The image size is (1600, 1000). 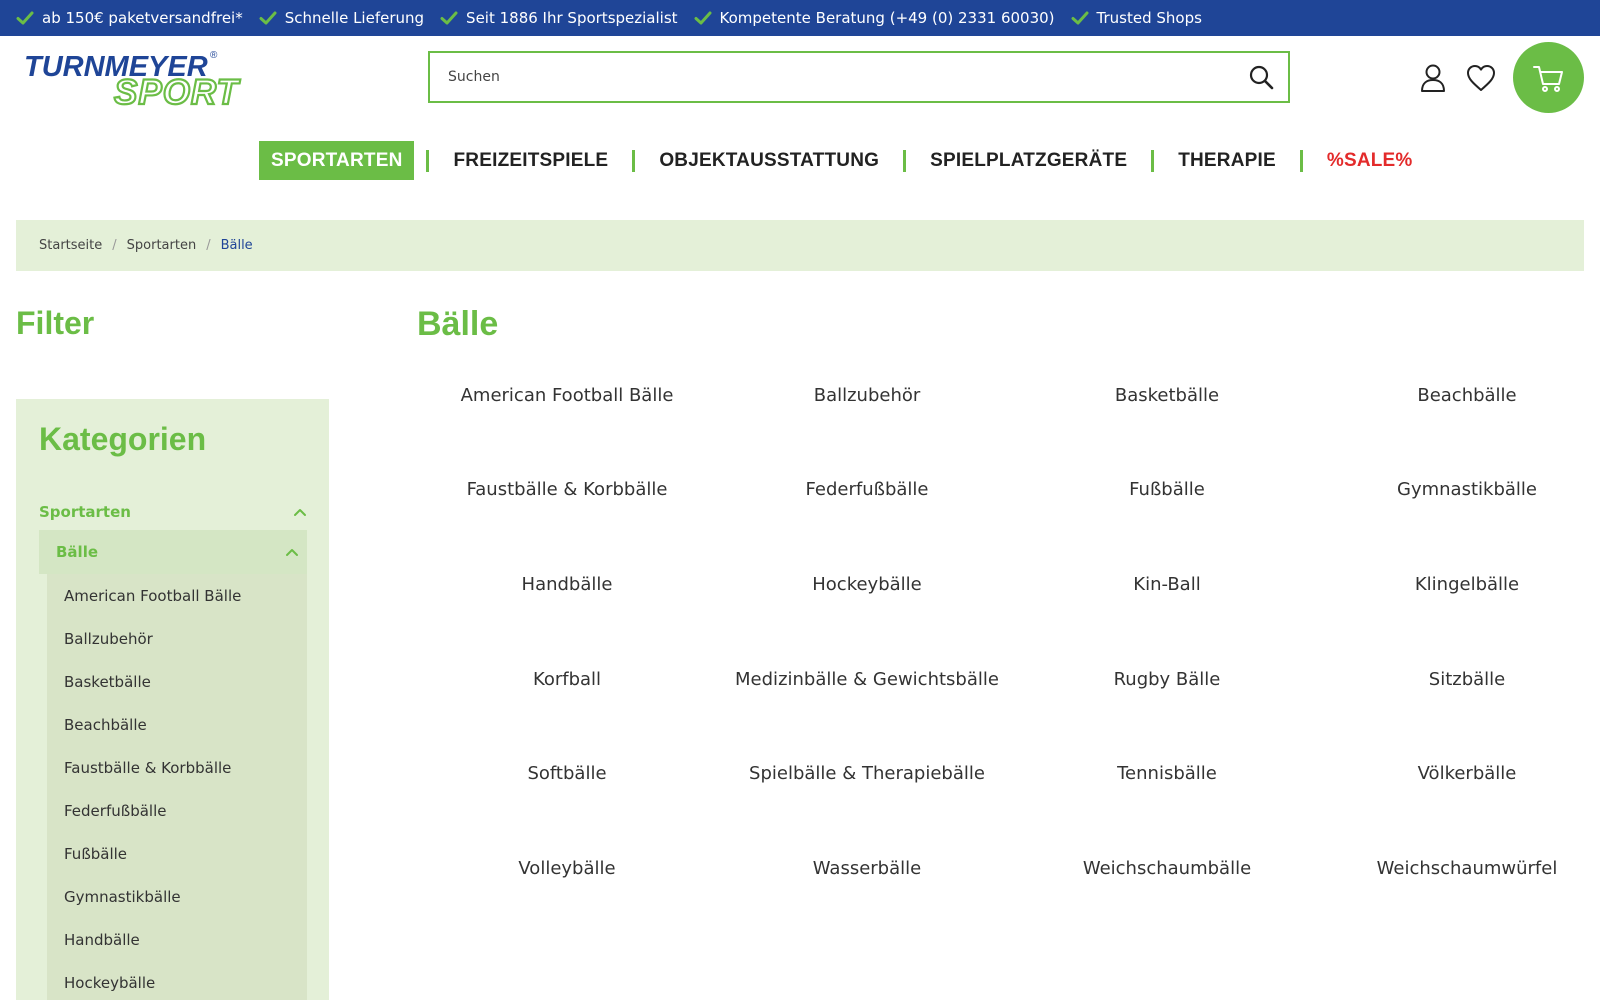 What do you see at coordinates (70, 245) in the screenshot?
I see `breadcrumb-startseite: Startseite` at bounding box center [70, 245].